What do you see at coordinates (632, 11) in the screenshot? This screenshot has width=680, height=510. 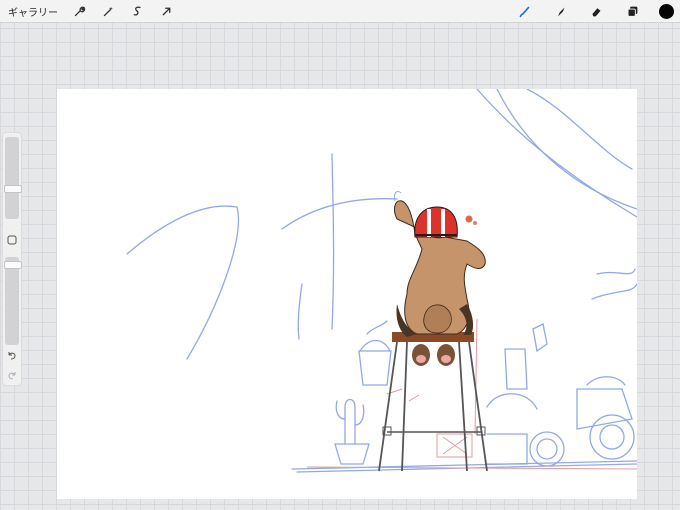 I see `layers-icon` at bounding box center [632, 11].